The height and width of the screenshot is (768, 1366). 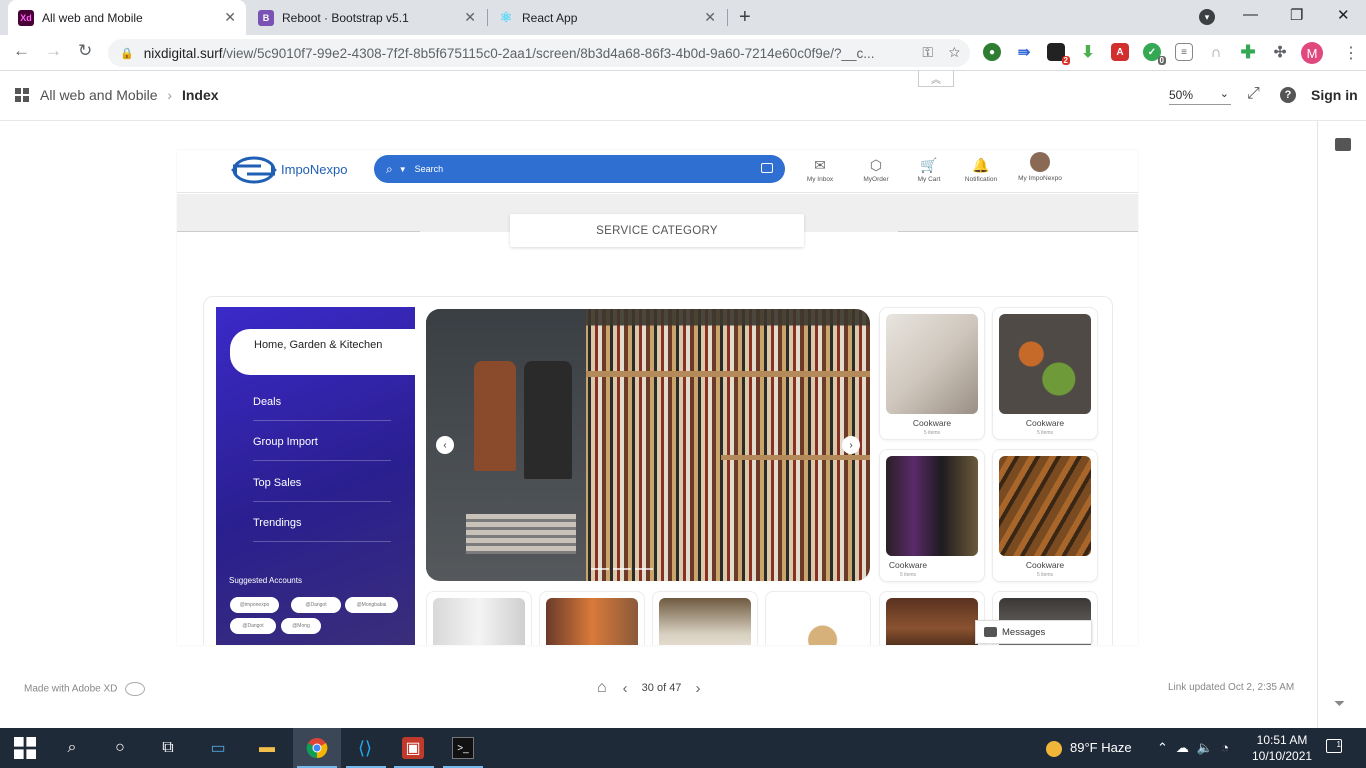 I want to click on extensions-puzzle-icon: ✣, so click(x=1280, y=52).